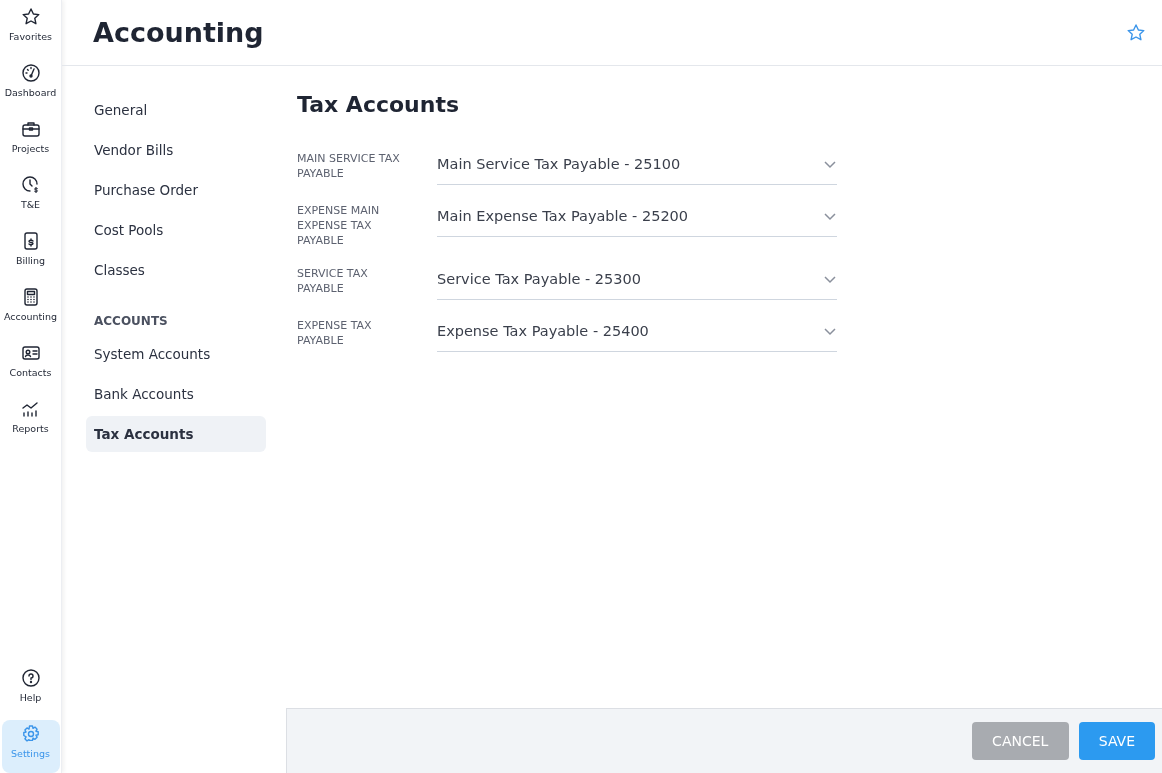 The image size is (1162, 773). I want to click on clock-icon, so click(30, 185).